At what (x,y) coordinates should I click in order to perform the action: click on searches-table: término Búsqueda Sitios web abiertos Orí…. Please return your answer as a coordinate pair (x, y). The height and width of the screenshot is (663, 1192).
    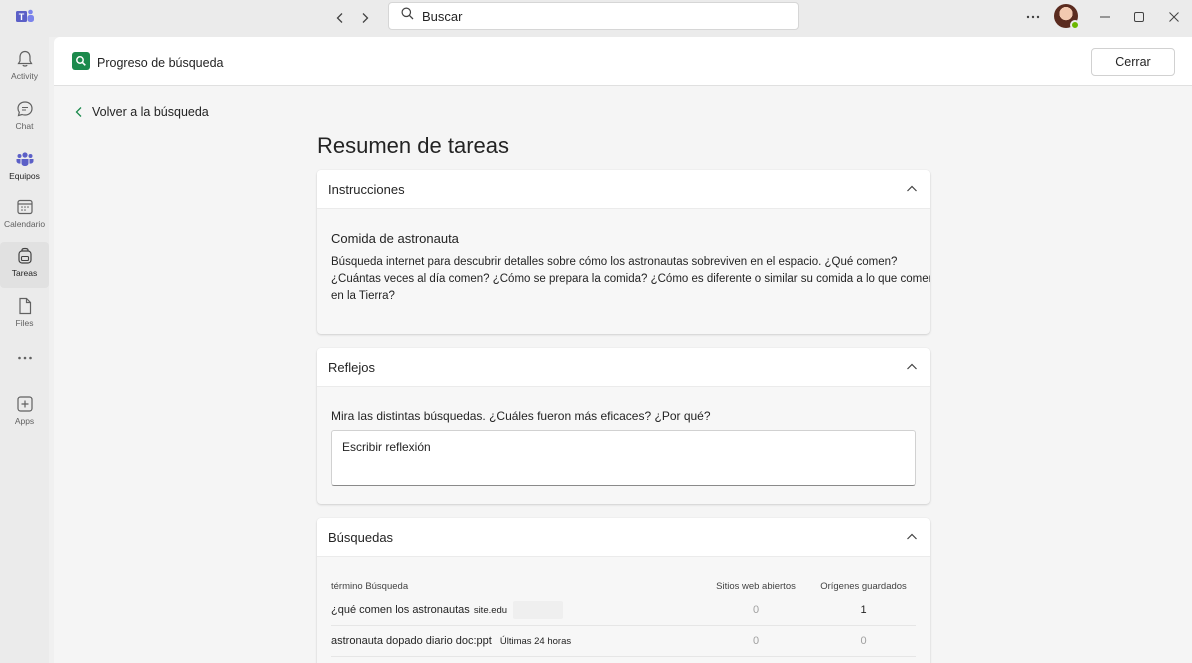
    Looking at the image, I should click on (623, 617).